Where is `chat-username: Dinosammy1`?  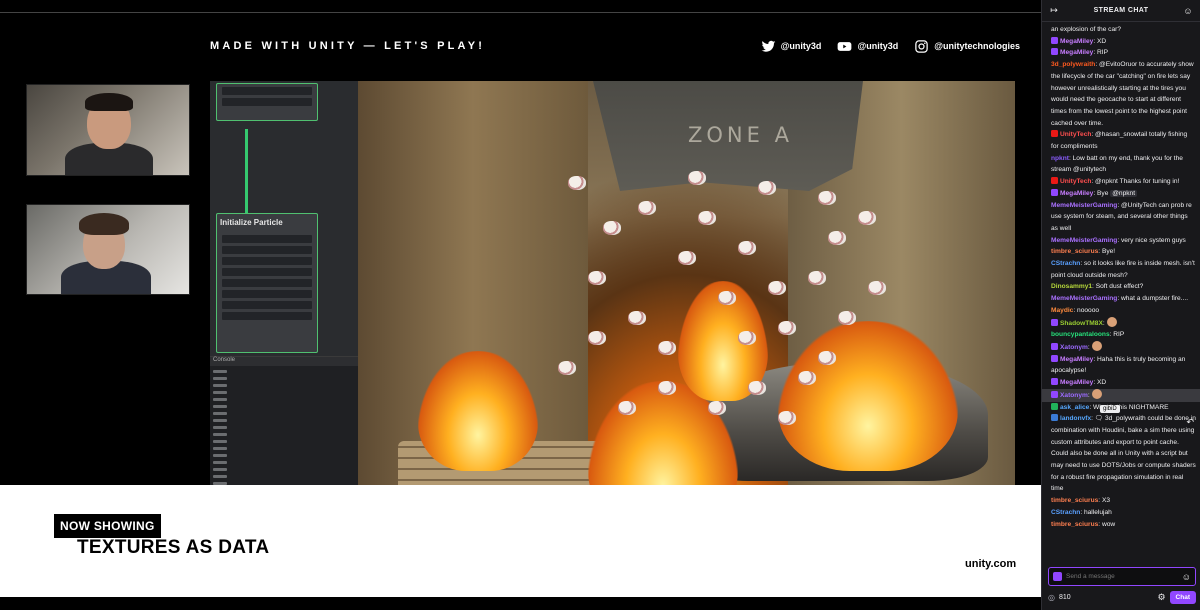 chat-username: Dinosammy1 is located at coordinates (1071, 286).